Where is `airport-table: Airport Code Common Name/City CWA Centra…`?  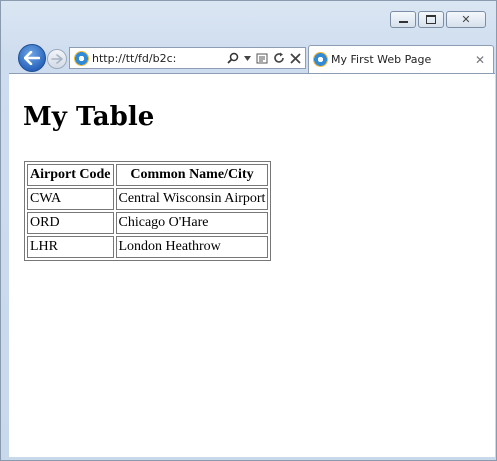
airport-table: Airport Code Common Name/City CWA Centra… is located at coordinates (148, 211).